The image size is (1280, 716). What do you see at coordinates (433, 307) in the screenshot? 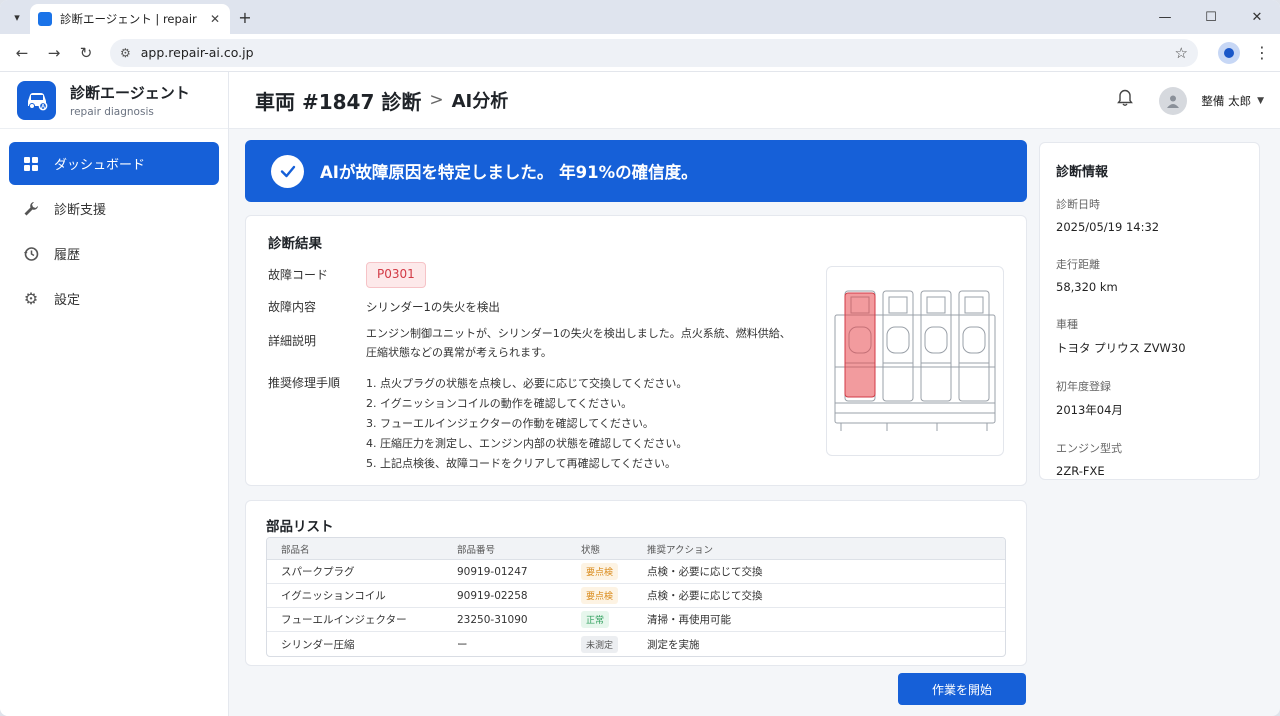
I see `fault-content: シリンダー1の失火を検出` at bounding box center [433, 307].